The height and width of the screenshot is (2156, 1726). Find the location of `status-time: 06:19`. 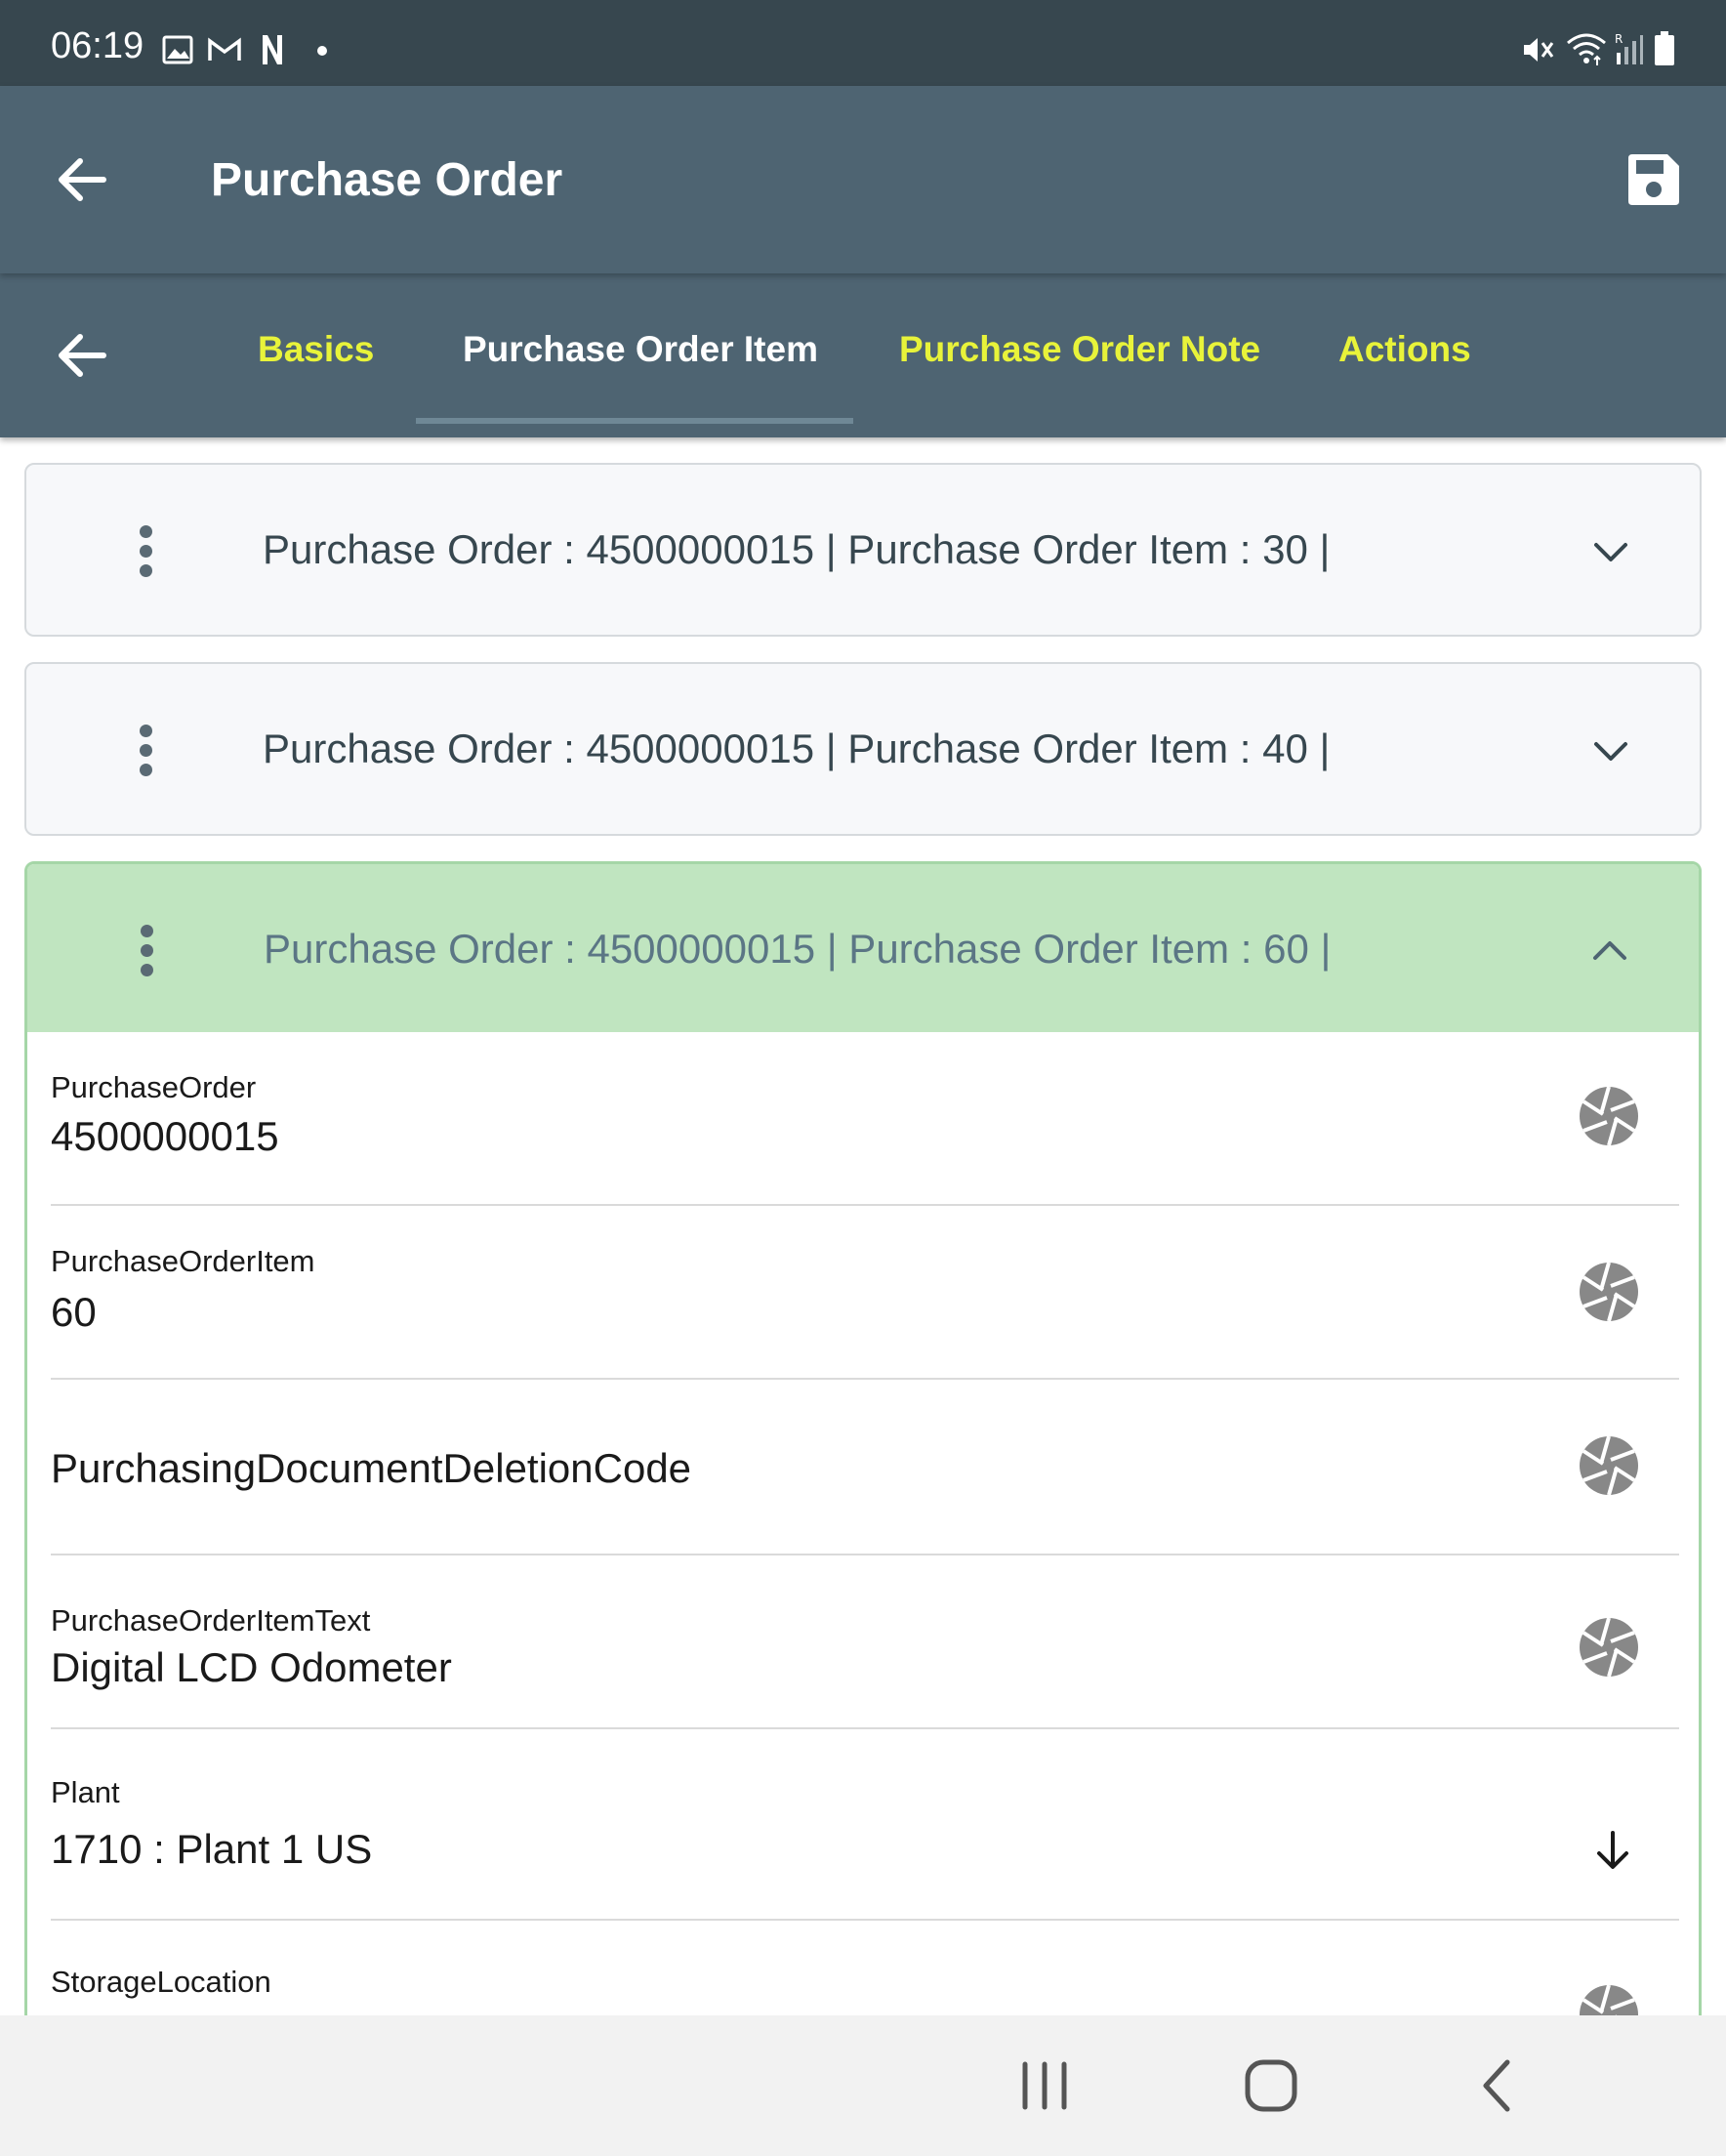

status-time: 06:19 is located at coordinates (97, 45).